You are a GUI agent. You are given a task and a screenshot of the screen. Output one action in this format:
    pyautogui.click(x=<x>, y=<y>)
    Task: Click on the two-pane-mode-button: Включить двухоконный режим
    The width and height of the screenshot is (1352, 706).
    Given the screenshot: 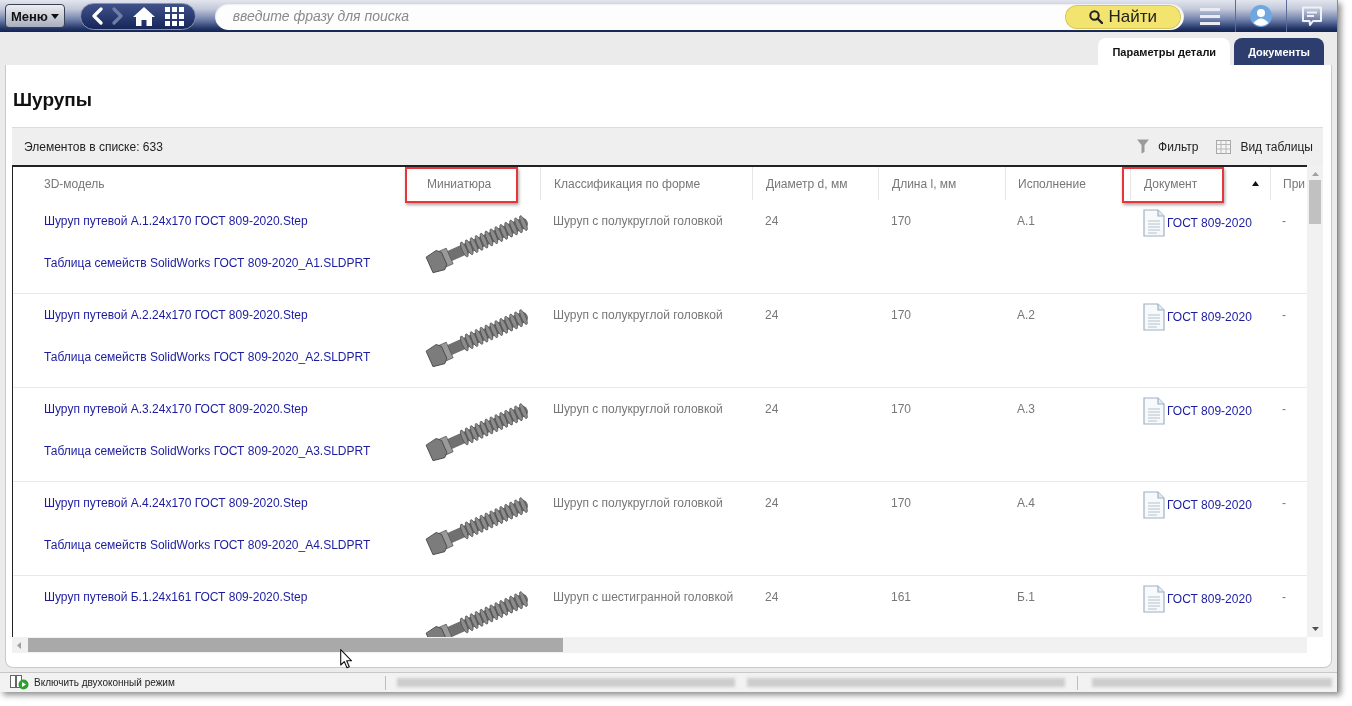 What is the action you would take?
    pyautogui.click(x=92, y=682)
    